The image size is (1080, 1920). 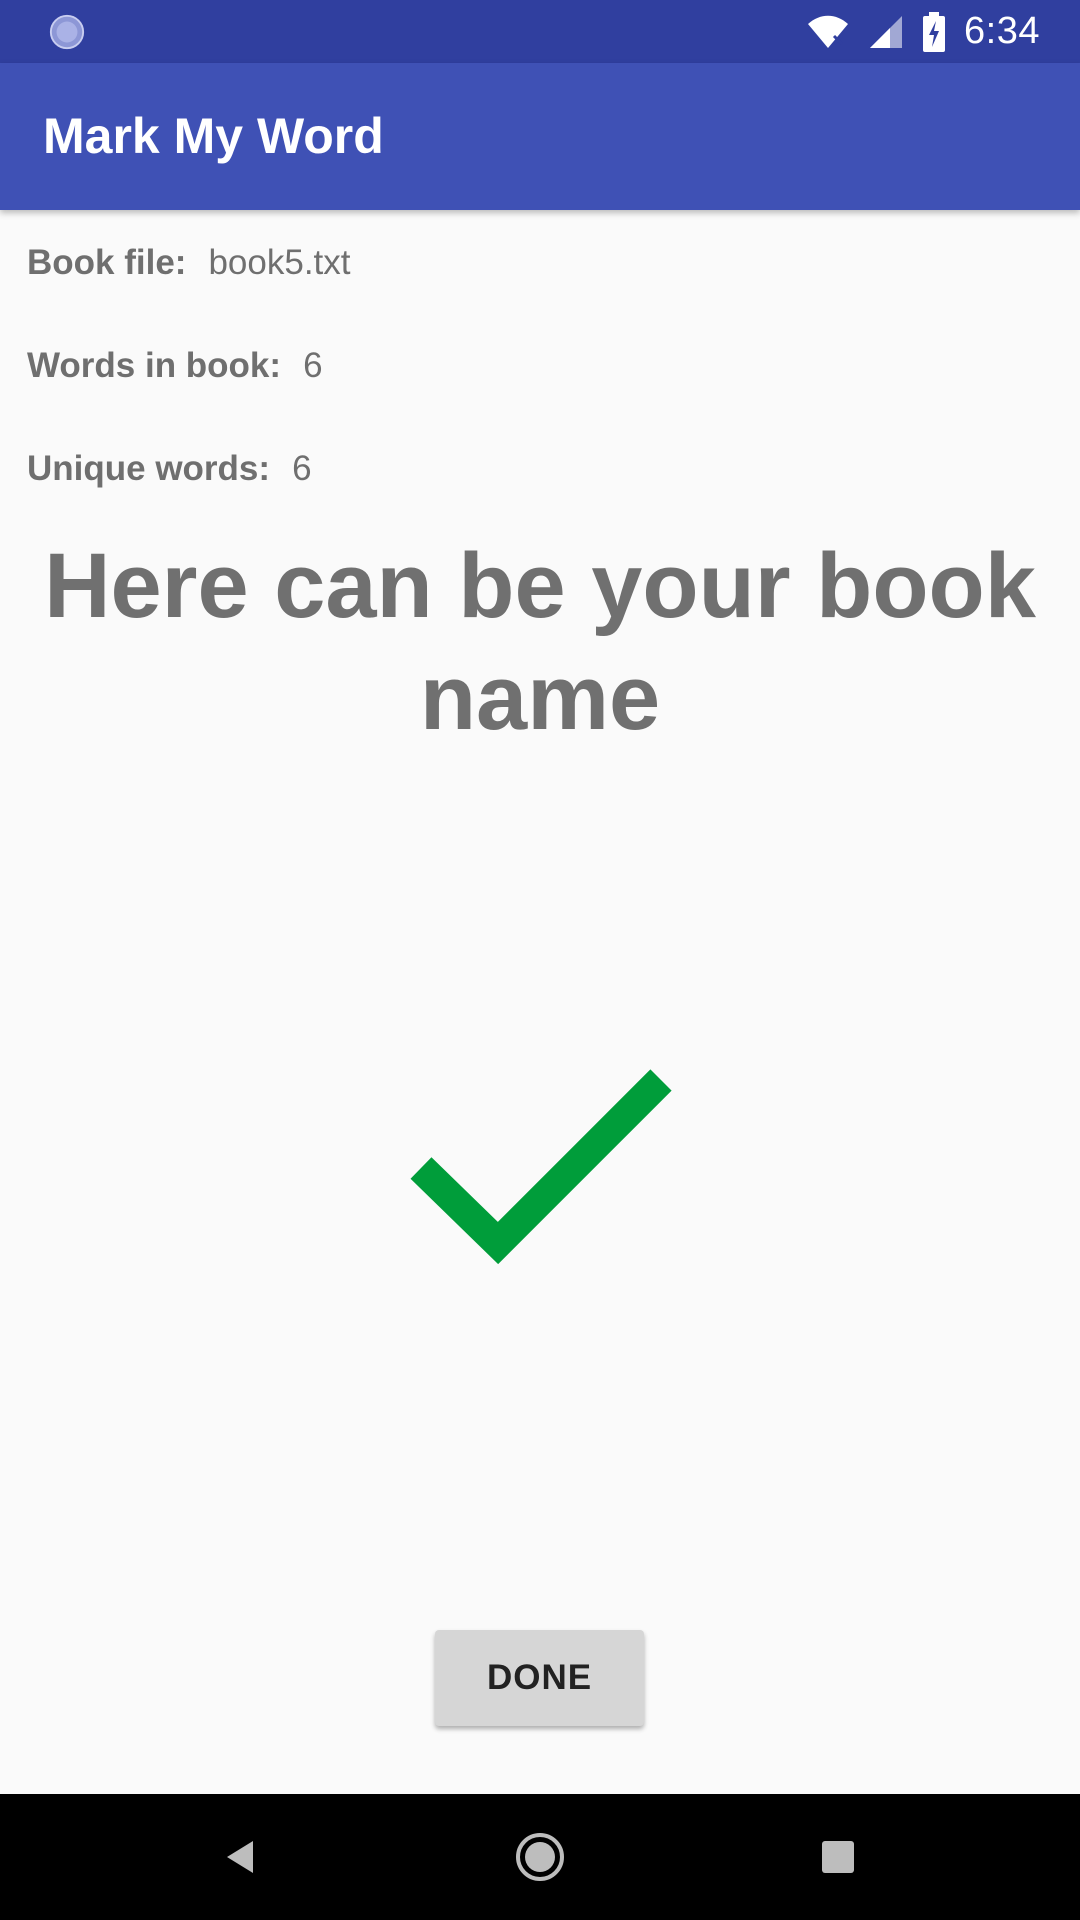 I want to click on navigation-bar, so click(x=540, y=1857).